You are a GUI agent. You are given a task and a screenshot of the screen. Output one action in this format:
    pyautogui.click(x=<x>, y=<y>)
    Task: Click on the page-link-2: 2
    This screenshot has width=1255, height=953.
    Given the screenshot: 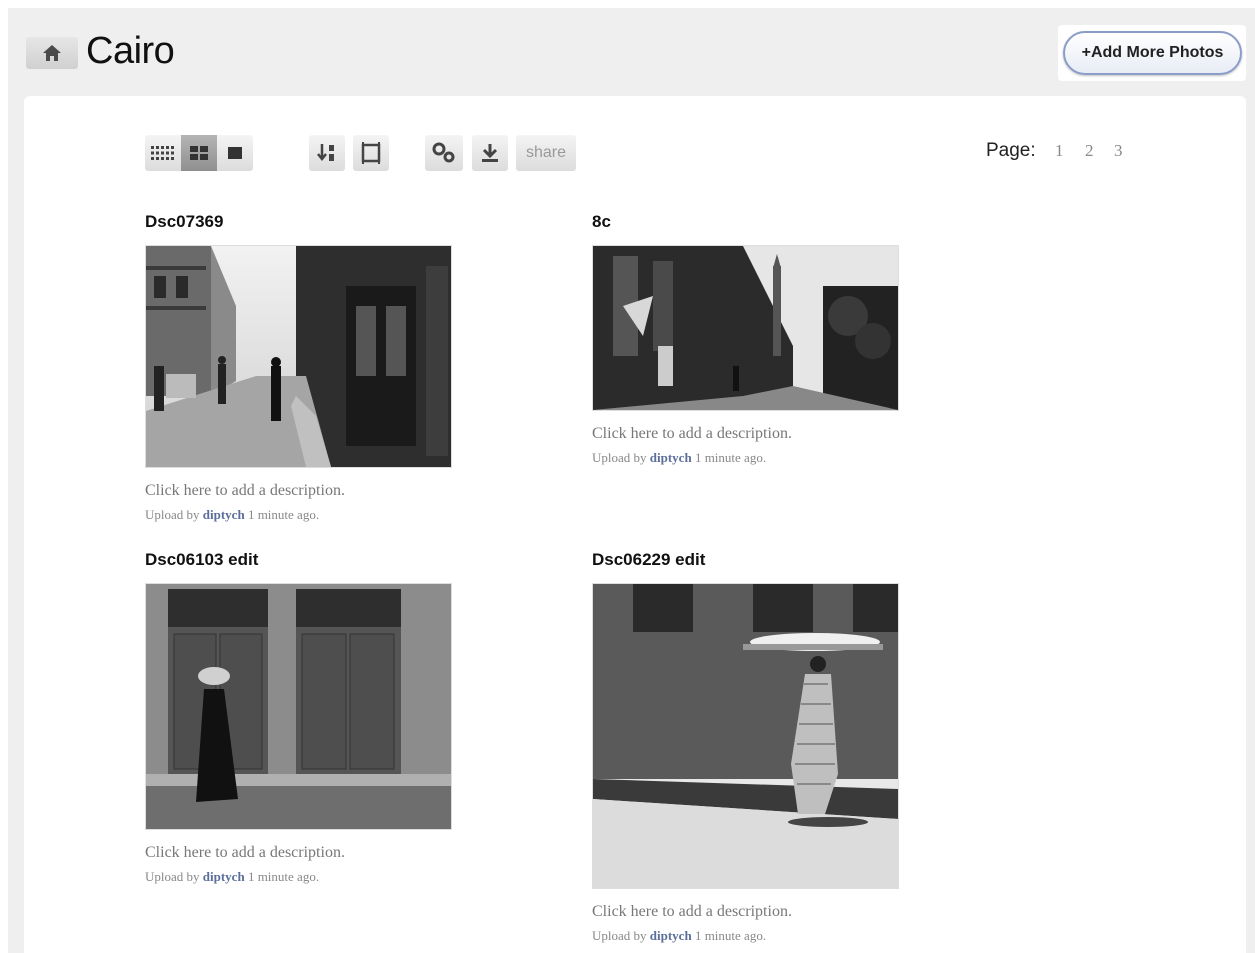 What is the action you would take?
    pyautogui.click(x=1089, y=151)
    